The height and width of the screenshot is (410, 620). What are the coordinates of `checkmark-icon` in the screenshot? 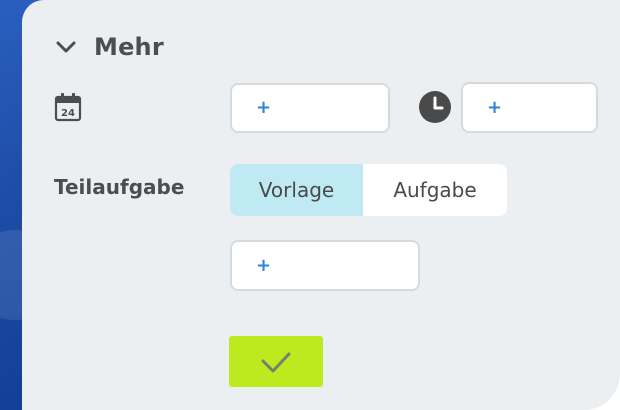 It's located at (276, 362).